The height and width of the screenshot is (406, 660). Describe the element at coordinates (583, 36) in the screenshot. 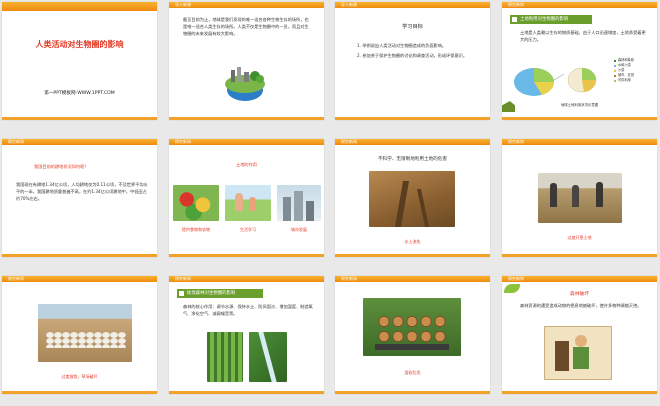

I see `slide-text: 土地是人类赖以生存的物质基础，由于人口迅速增加，土地承受着更大的压力。` at that location.